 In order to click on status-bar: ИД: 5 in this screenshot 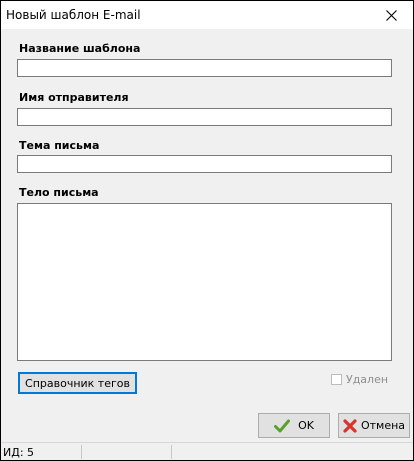, I will do `click(207, 451)`.